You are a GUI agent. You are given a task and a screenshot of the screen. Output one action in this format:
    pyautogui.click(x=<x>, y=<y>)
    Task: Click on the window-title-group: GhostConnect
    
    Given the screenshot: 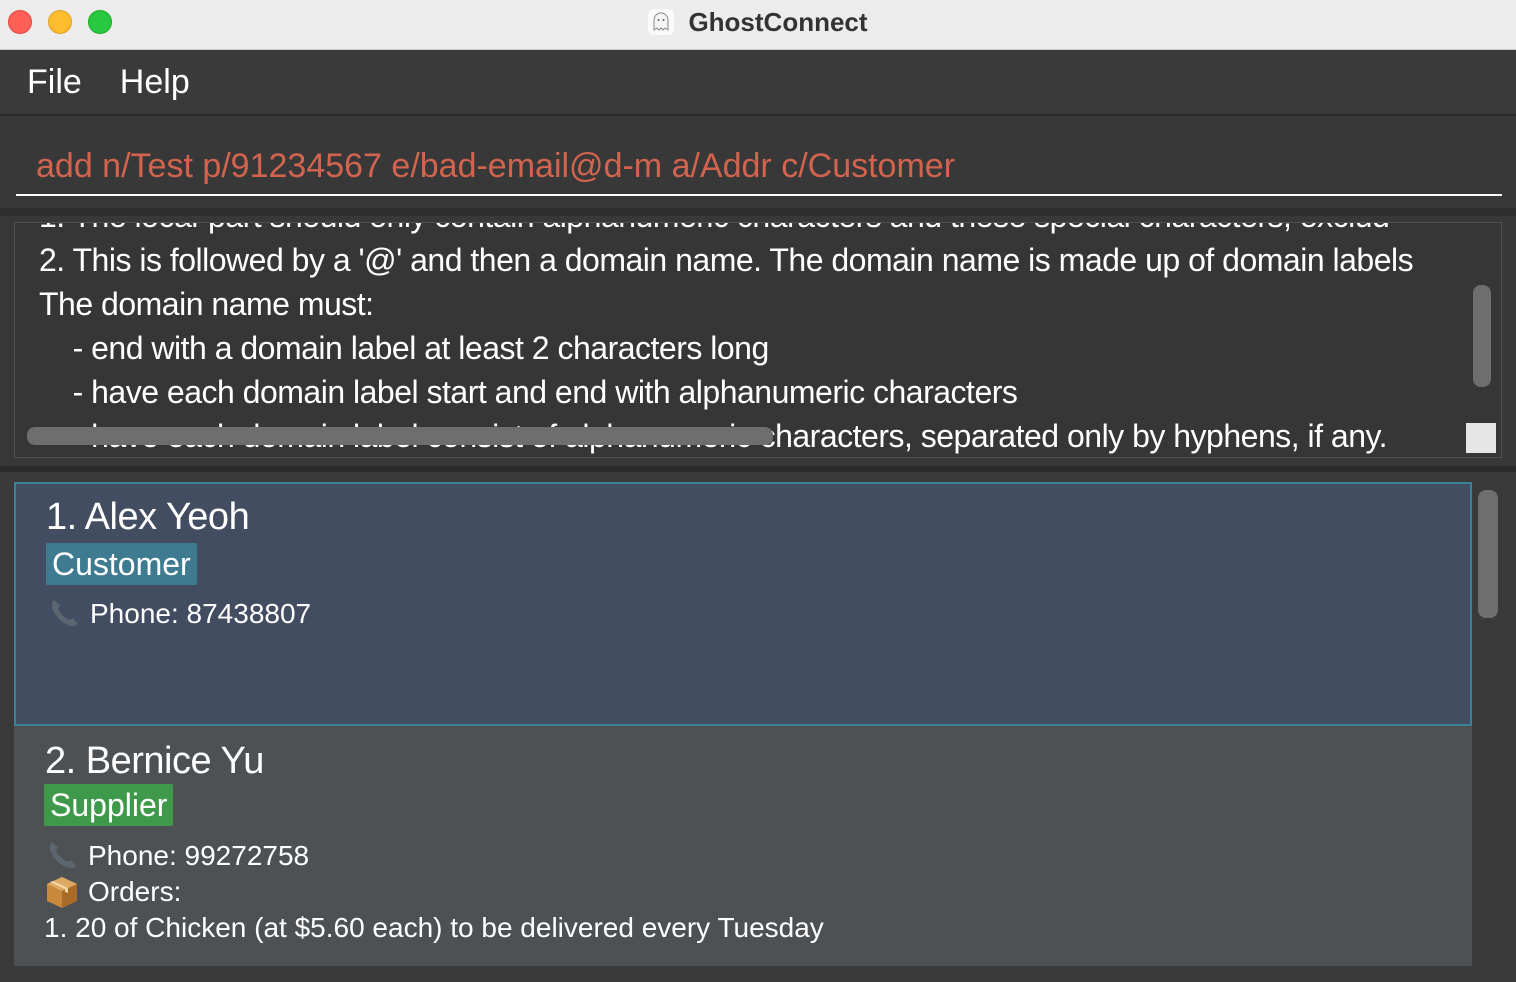 What is the action you would take?
    pyautogui.click(x=758, y=22)
    